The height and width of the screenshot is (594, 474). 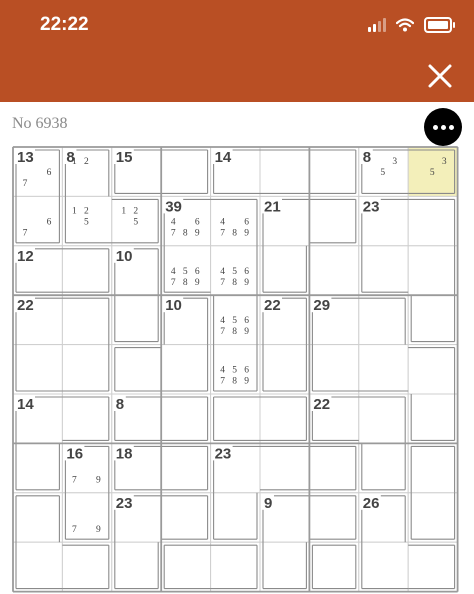 What do you see at coordinates (173, 305) in the screenshot?
I see `cage-sum-label: 10` at bounding box center [173, 305].